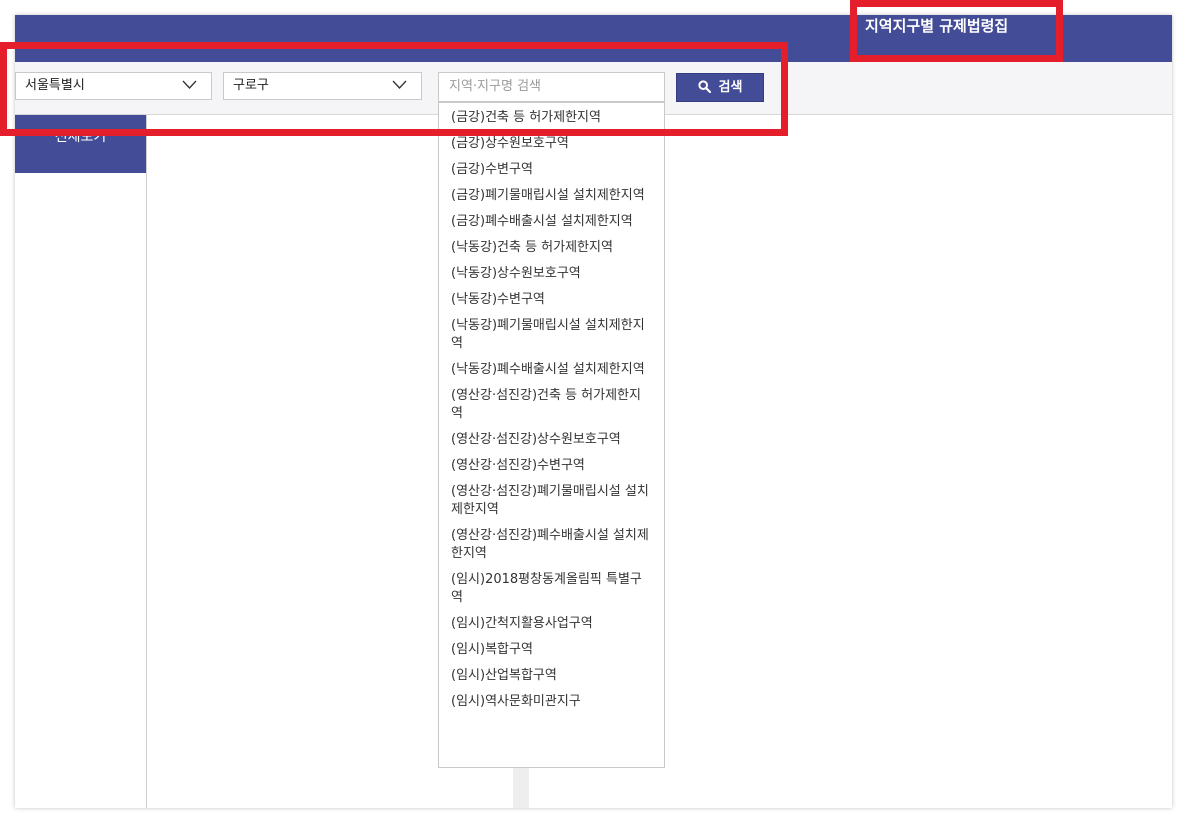  What do you see at coordinates (551, 274) in the screenshot?
I see `dropdown-option: (낙동강)상수원보호구역` at bounding box center [551, 274].